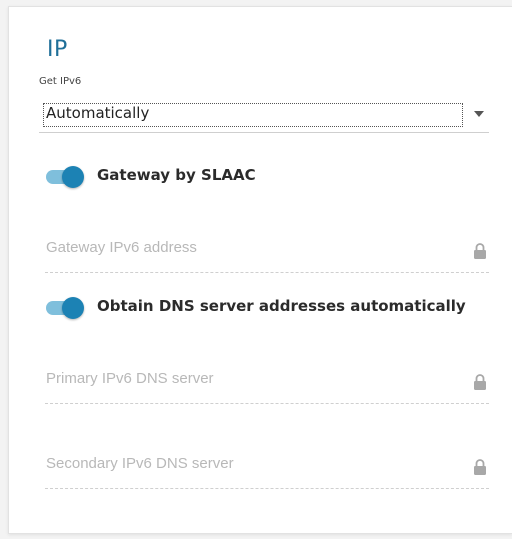 The height and width of the screenshot is (539, 512). What do you see at coordinates (267, 255) in the screenshot?
I see `gateway-ipv6-address-field: Gateway IPv6 address` at bounding box center [267, 255].